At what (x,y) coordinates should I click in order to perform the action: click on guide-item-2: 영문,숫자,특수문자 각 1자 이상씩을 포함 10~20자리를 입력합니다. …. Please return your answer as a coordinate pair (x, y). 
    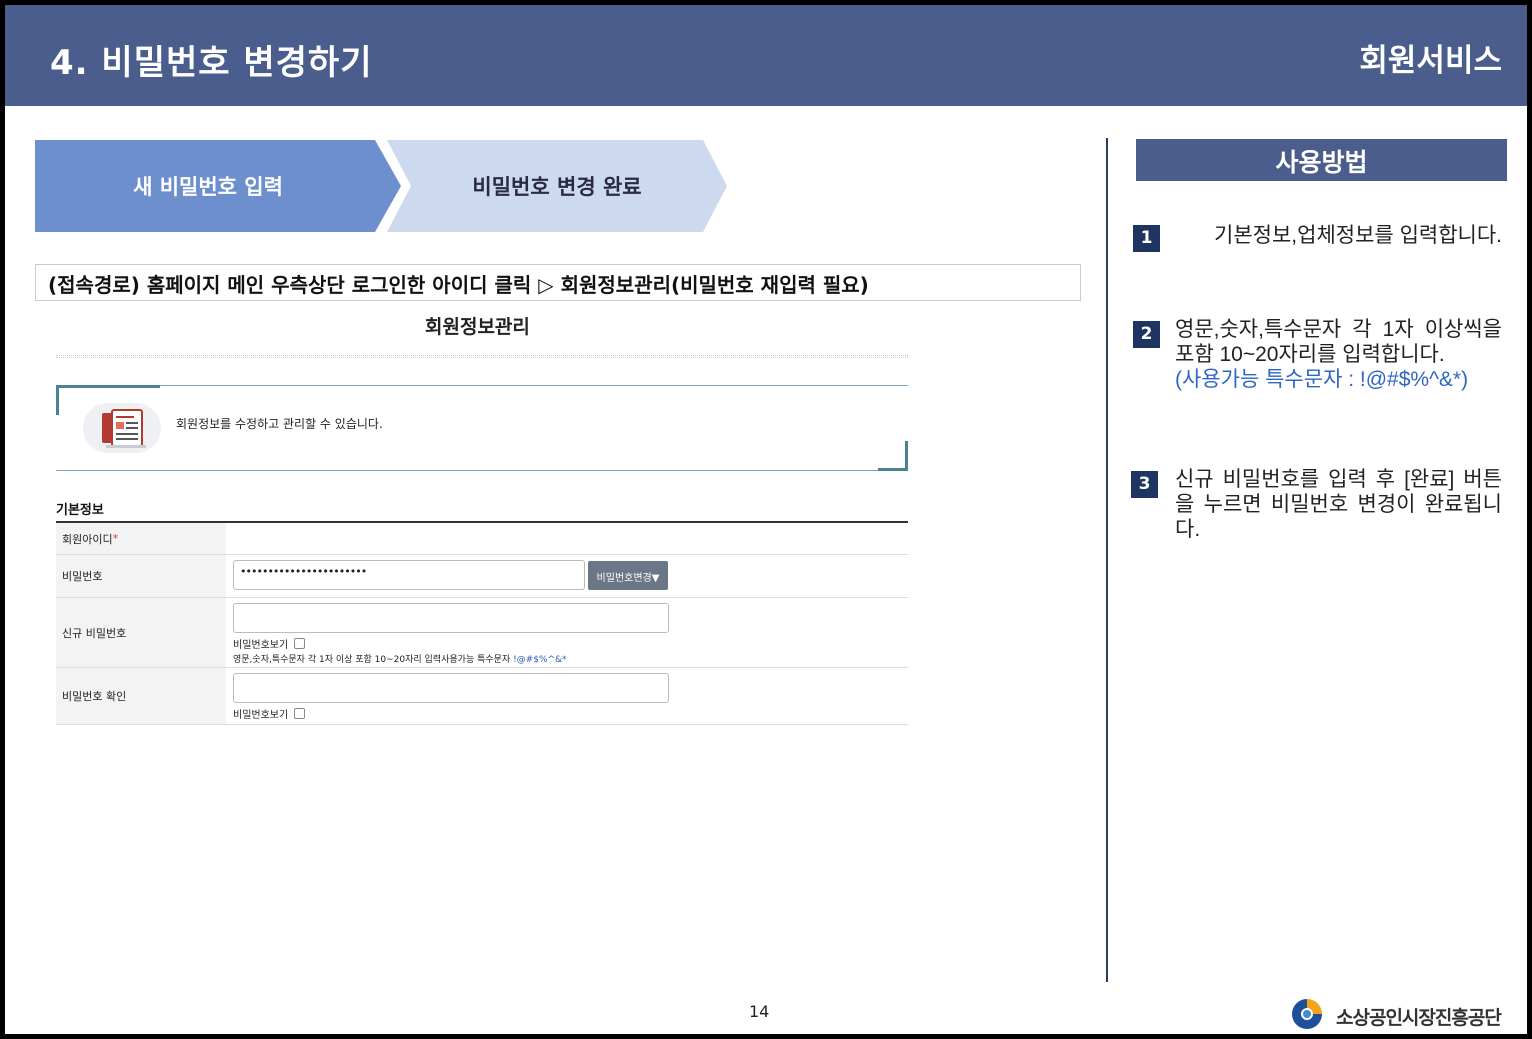
    Looking at the image, I should click on (1338, 354).